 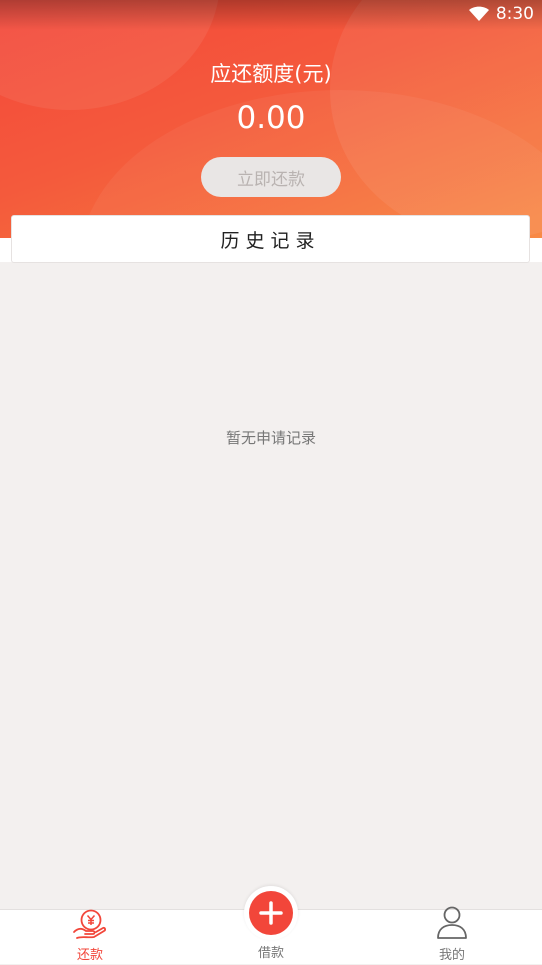 I want to click on tab-mine: 我的, so click(x=452, y=935).